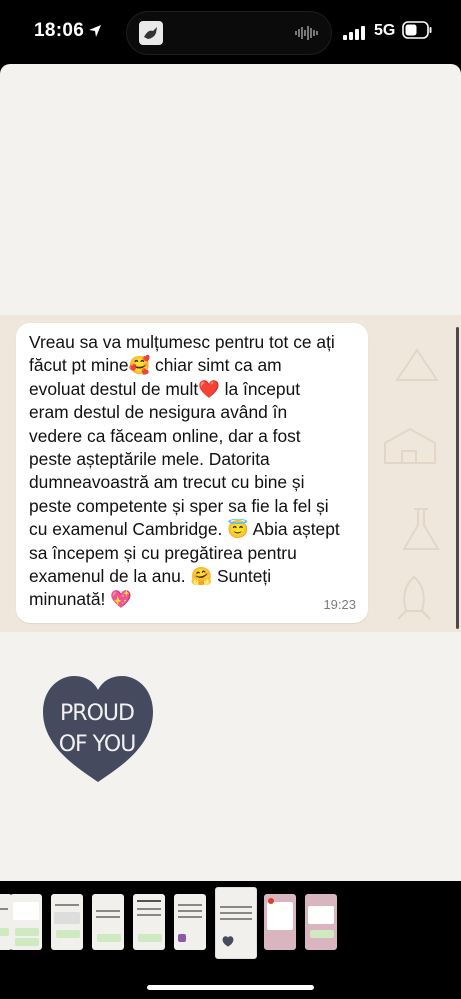  Describe the element at coordinates (165, 388) in the screenshot. I see `message-line: evoluat destul de mult❤️ la început` at that location.